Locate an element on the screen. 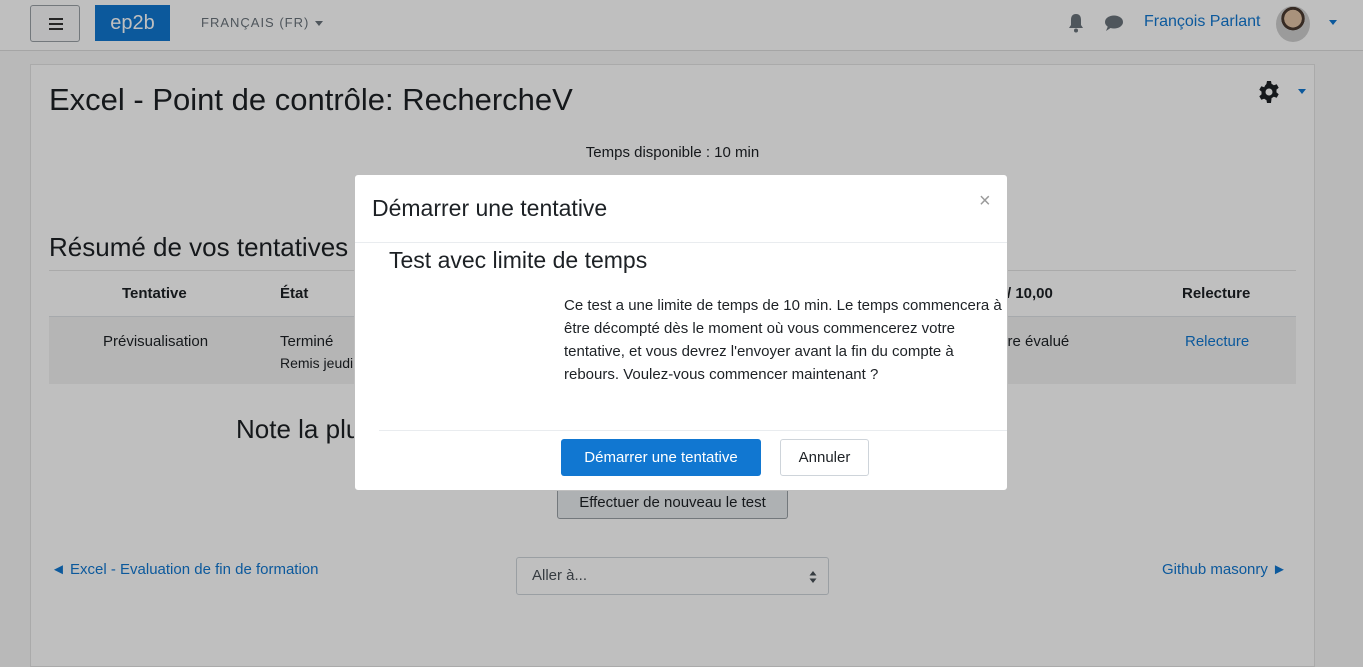 The height and width of the screenshot is (667, 1363). dialog-subtitle: Test avec limite de temps is located at coordinates (518, 260).